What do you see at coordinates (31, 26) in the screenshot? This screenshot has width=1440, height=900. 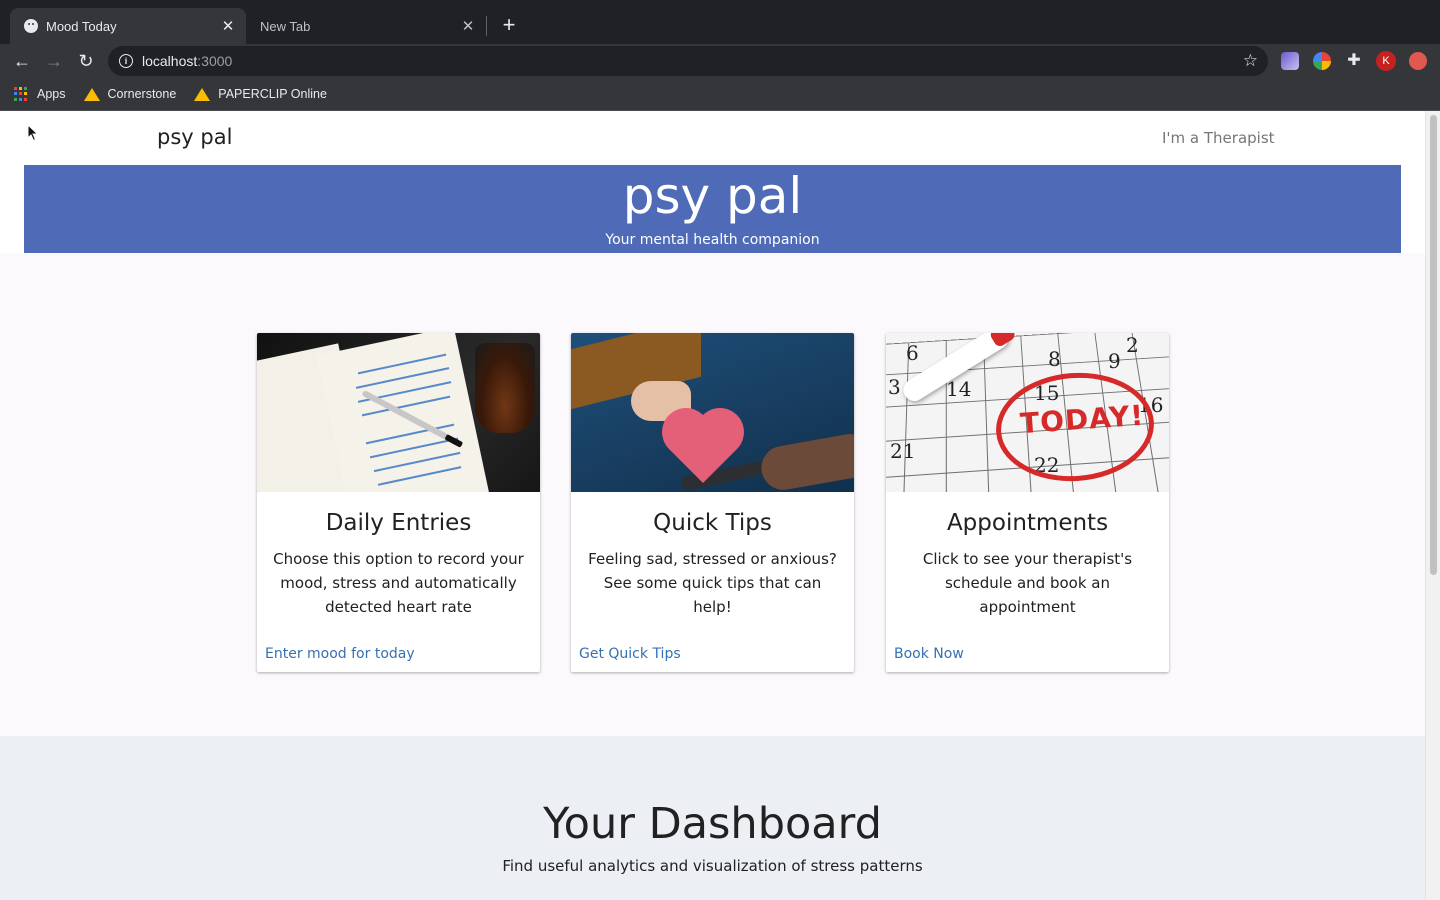 I see `smiley-favicon-icon` at bounding box center [31, 26].